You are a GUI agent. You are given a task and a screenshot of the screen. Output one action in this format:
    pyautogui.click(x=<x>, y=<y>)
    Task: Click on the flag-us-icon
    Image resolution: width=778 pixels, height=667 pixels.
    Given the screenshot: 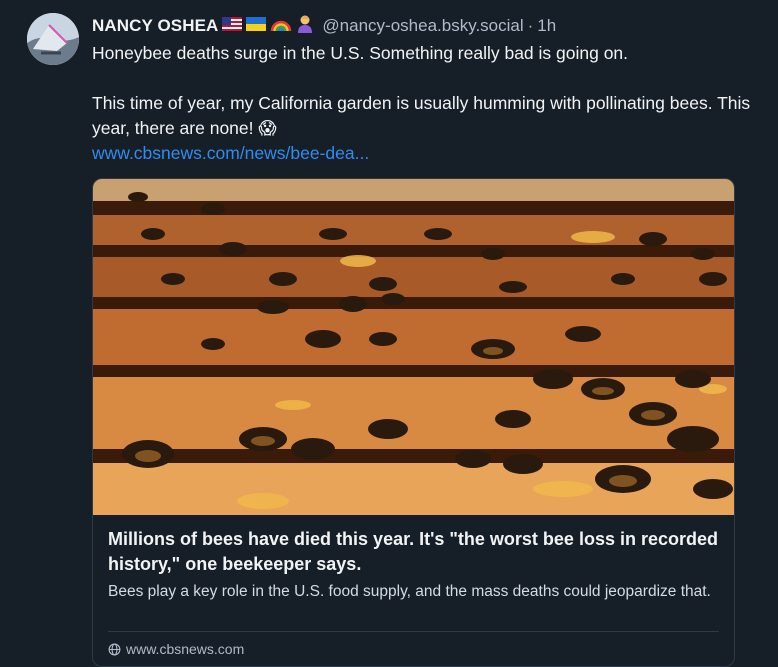 What is the action you would take?
    pyautogui.click(x=232, y=26)
    